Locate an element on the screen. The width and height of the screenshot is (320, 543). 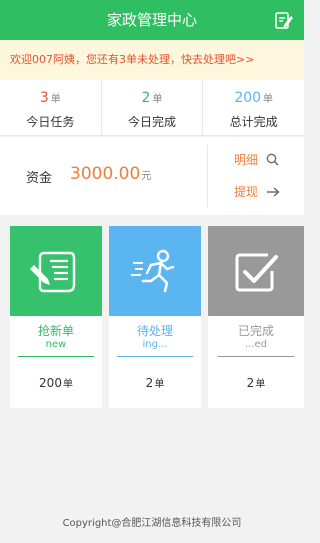
stat-label: 今日任务 is located at coordinates (50, 122).